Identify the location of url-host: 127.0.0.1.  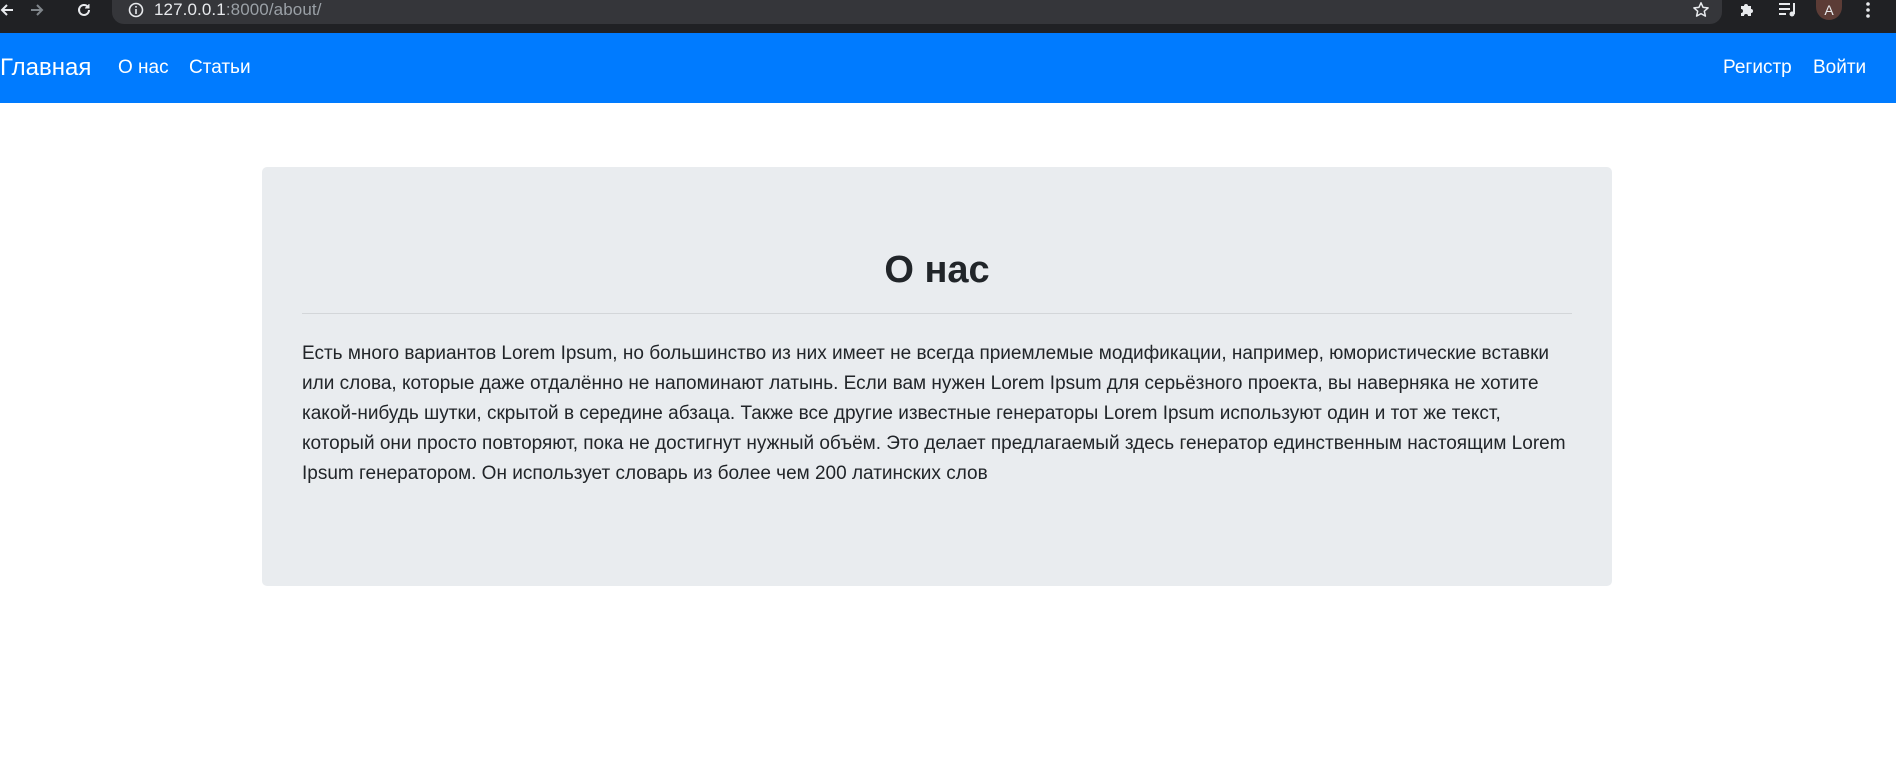
(190, 9).